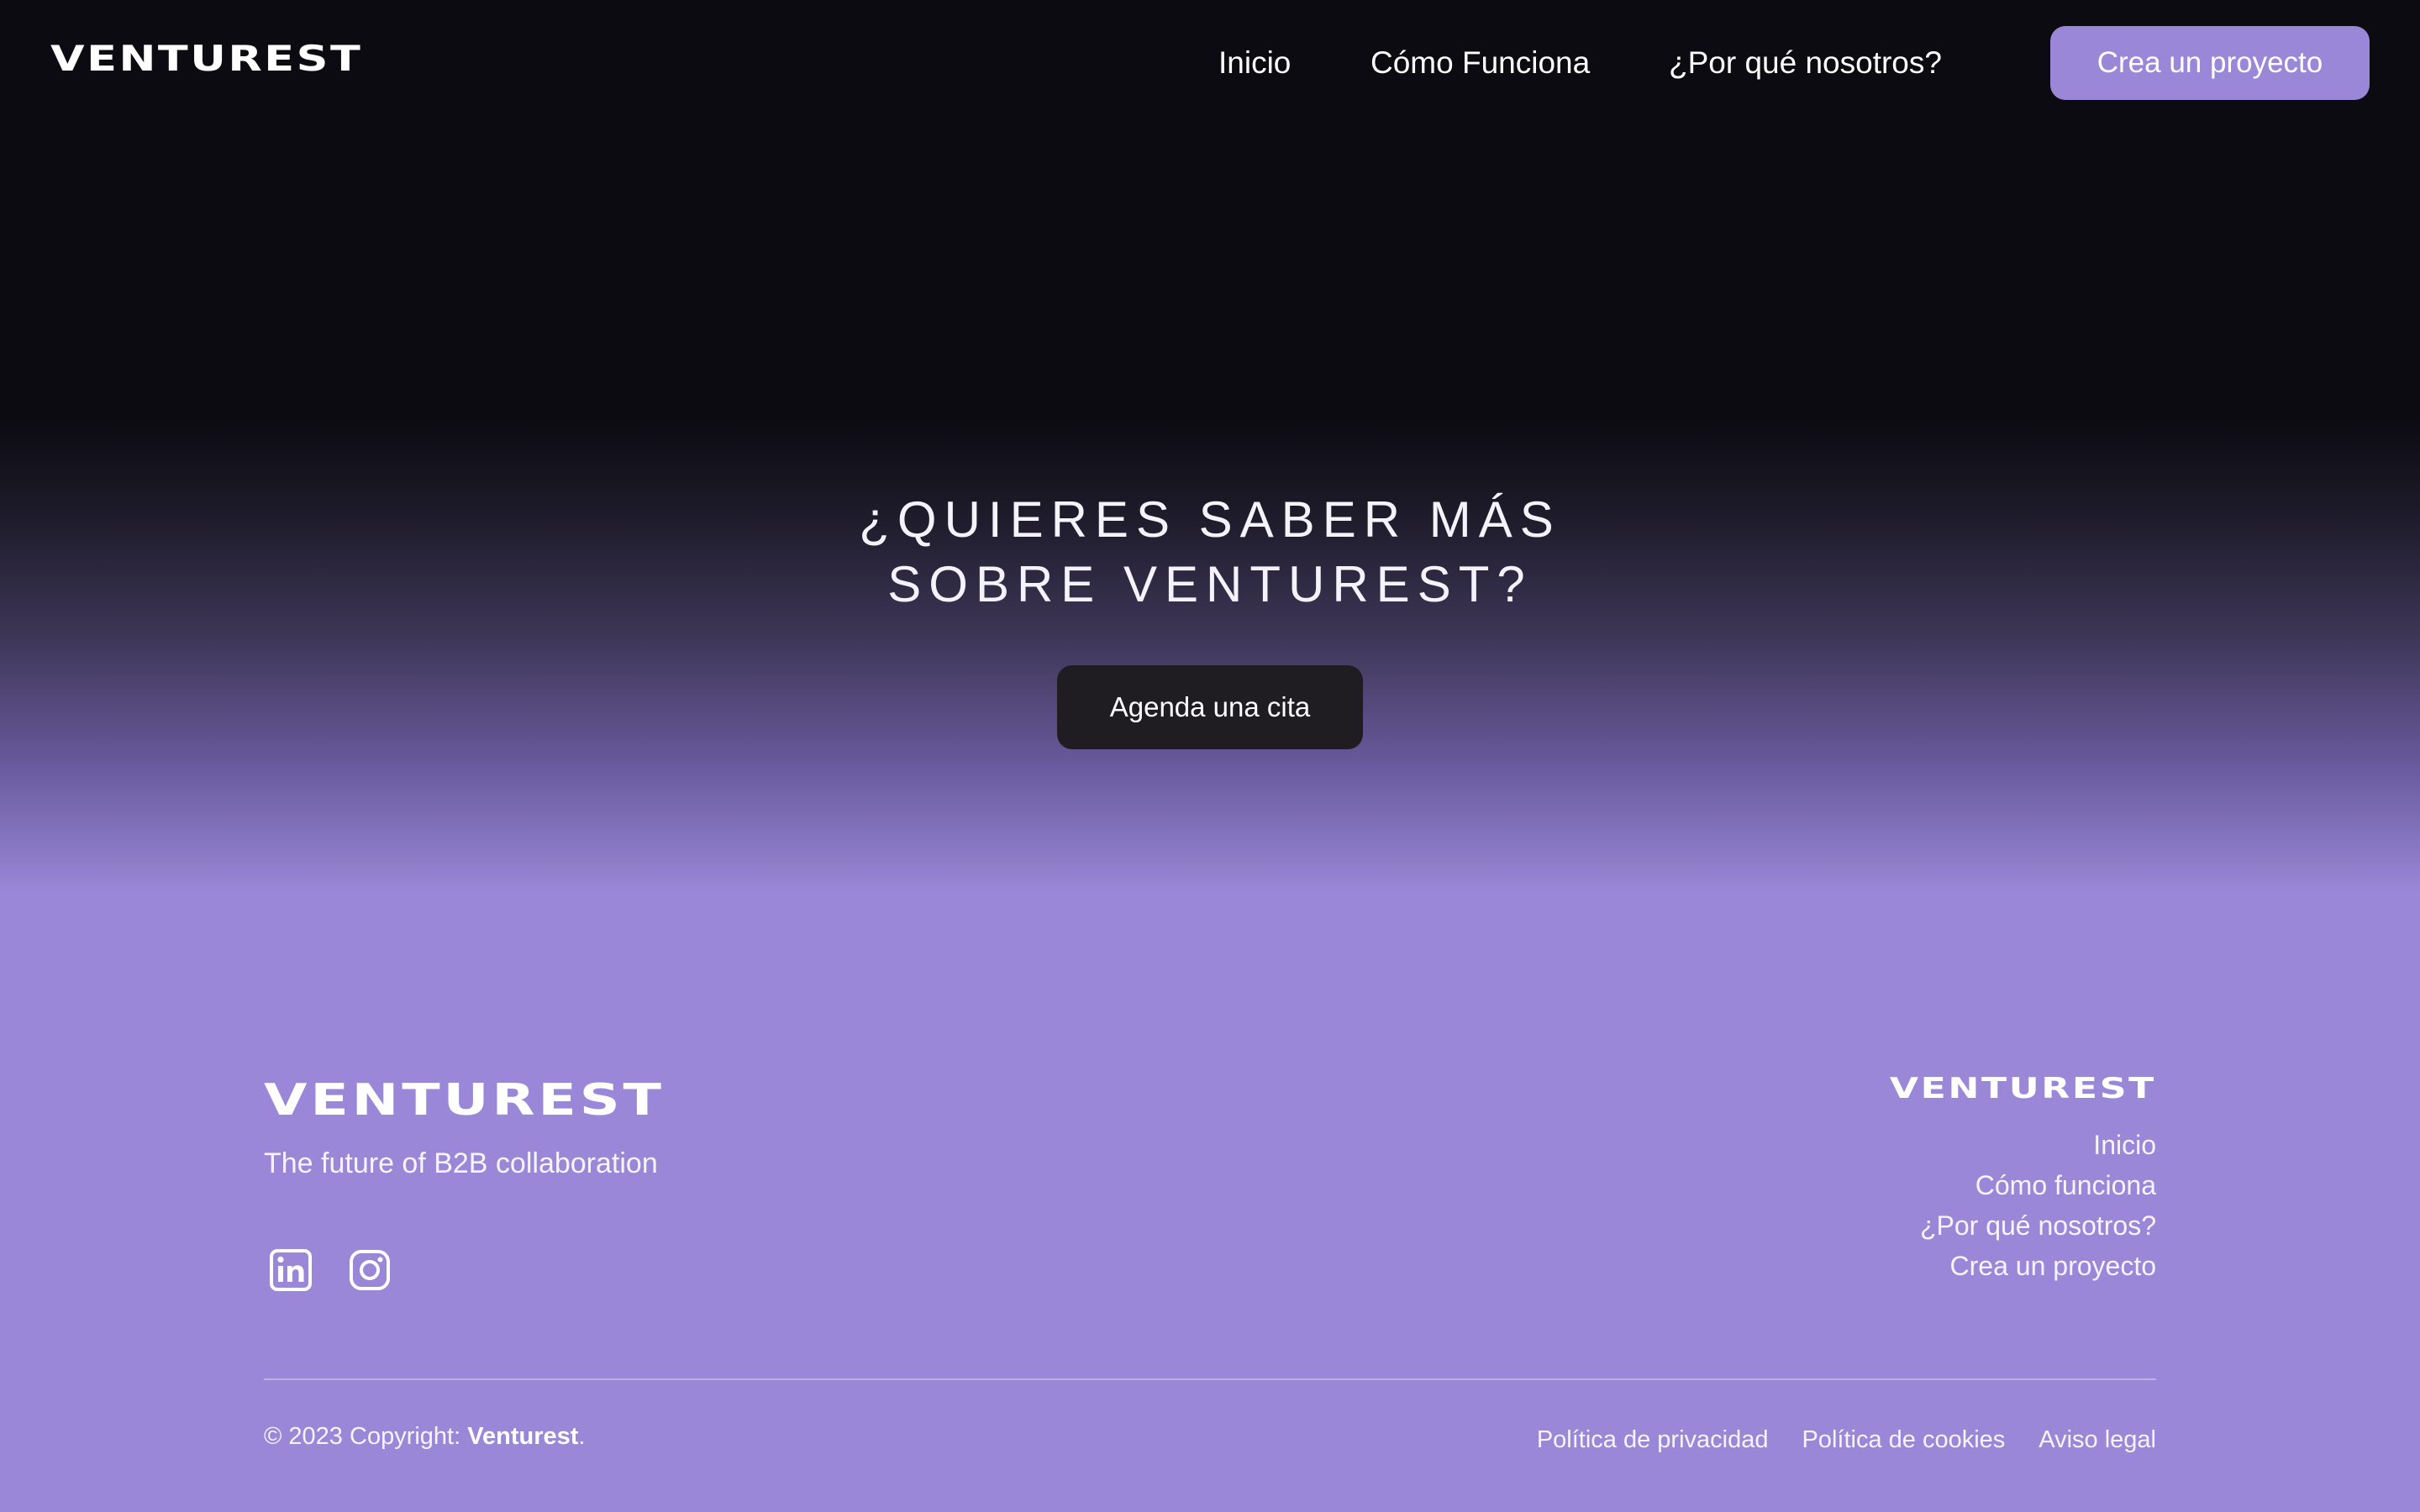 Image resolution: width=2420 pixels, height=1512 pixels. What do you see at coordinates (465, 1100) in the screenshot?
I see `footer-logo: VENTUREST` at bounding box center [465, 1100].